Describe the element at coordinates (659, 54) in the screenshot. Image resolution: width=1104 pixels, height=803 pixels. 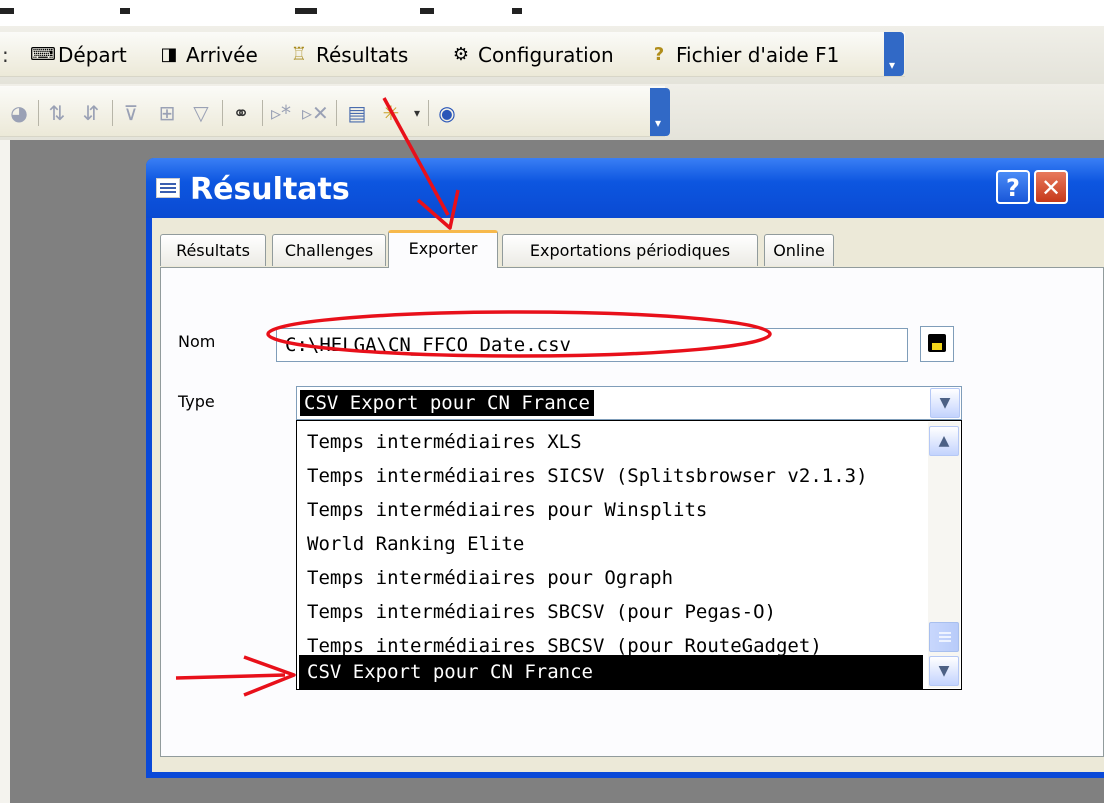
I see `help-icon: ?` at that location.